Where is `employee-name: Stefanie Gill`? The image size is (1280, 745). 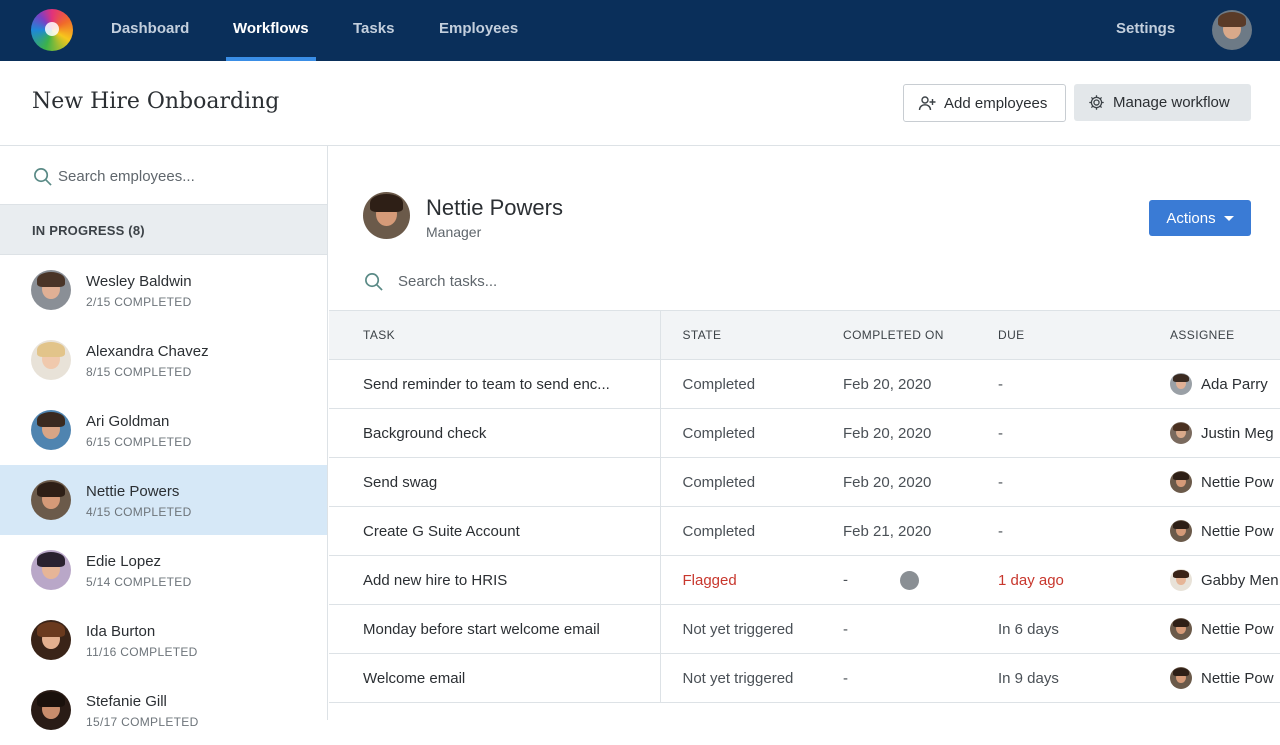
employee-name: Stefanie Gill is located at coordinates (126, 701).